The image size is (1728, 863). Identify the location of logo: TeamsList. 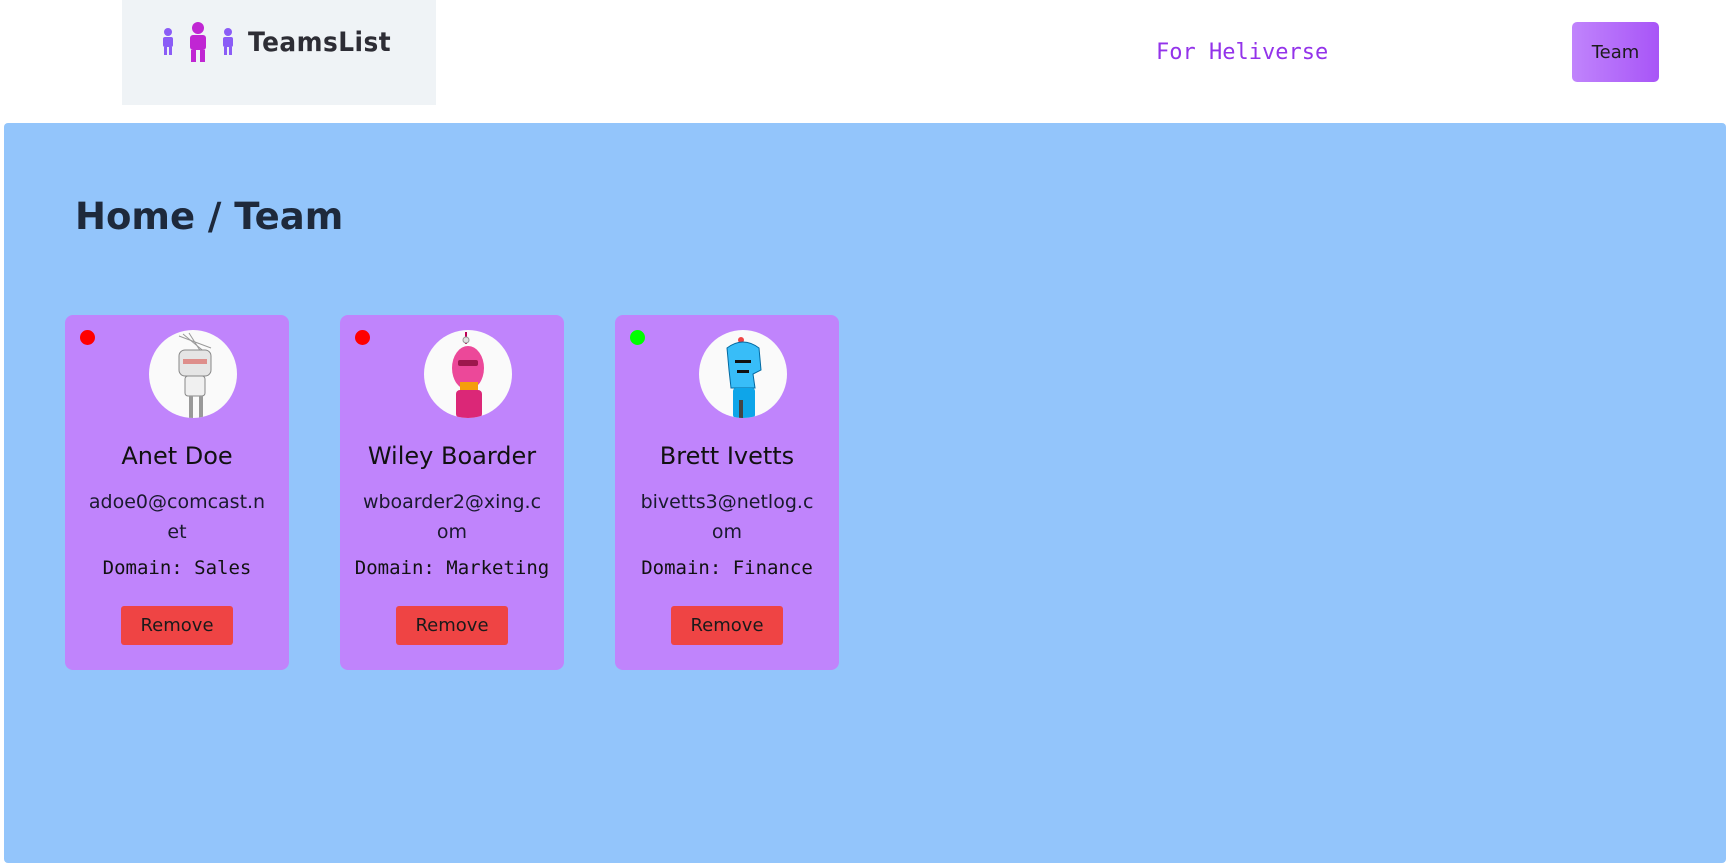
(281, 42).